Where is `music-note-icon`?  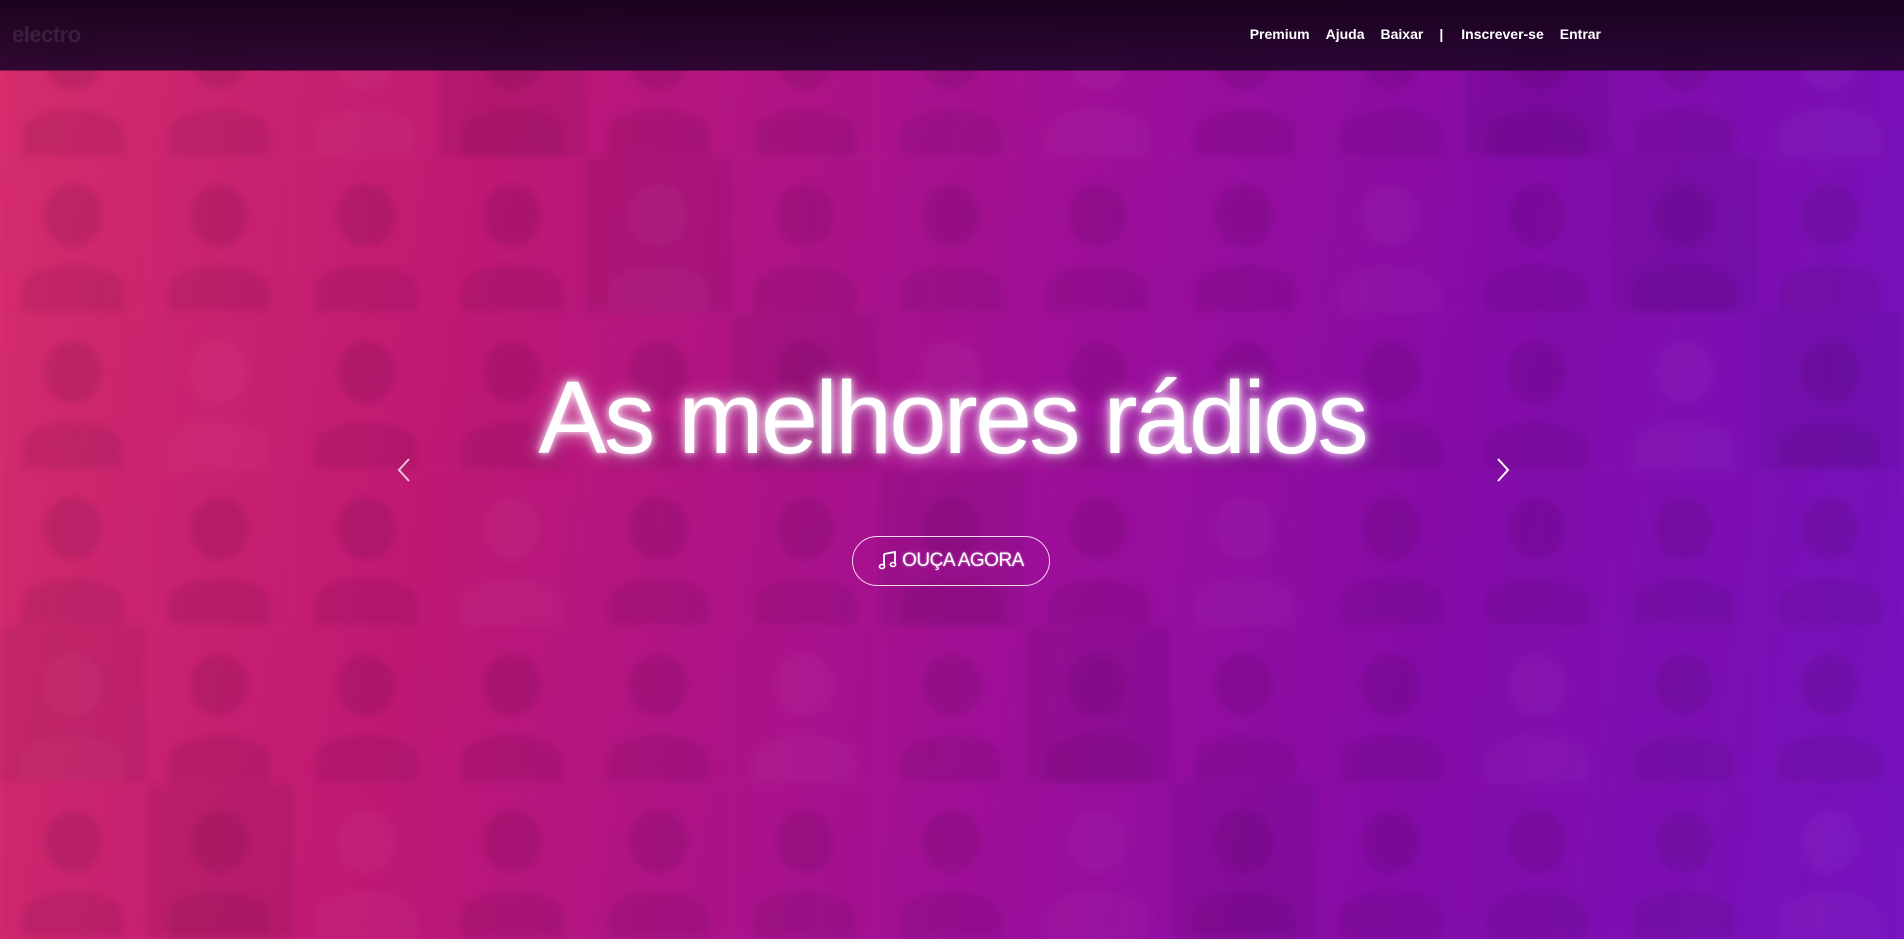 music-note-icon is located at coordinates (888, 561).